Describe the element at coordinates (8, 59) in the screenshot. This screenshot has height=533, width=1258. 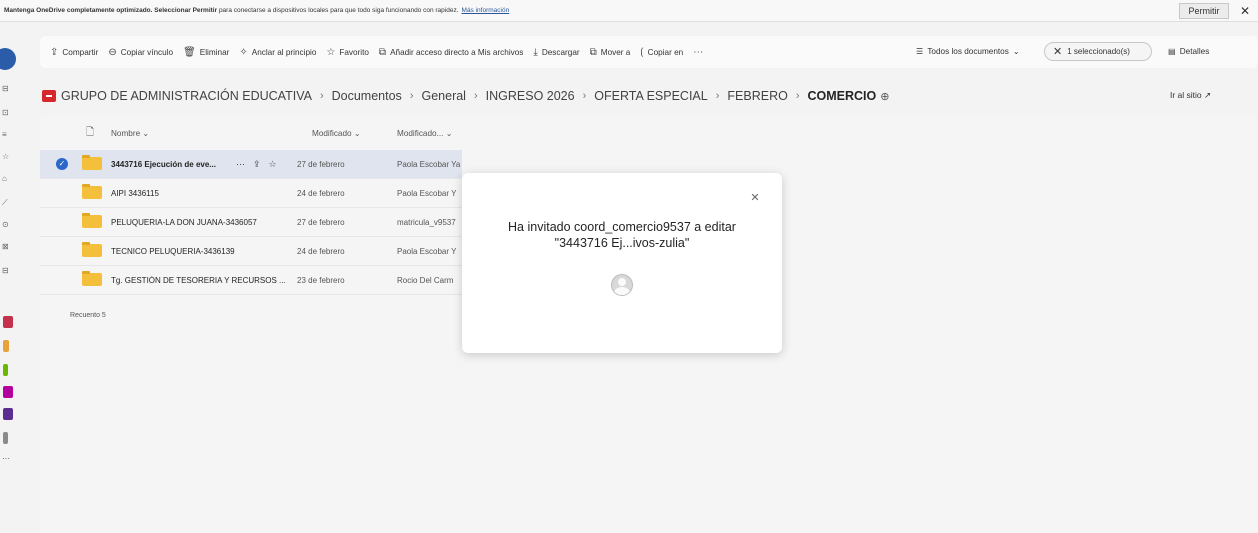
I see `onedrive-home-button` at that location.